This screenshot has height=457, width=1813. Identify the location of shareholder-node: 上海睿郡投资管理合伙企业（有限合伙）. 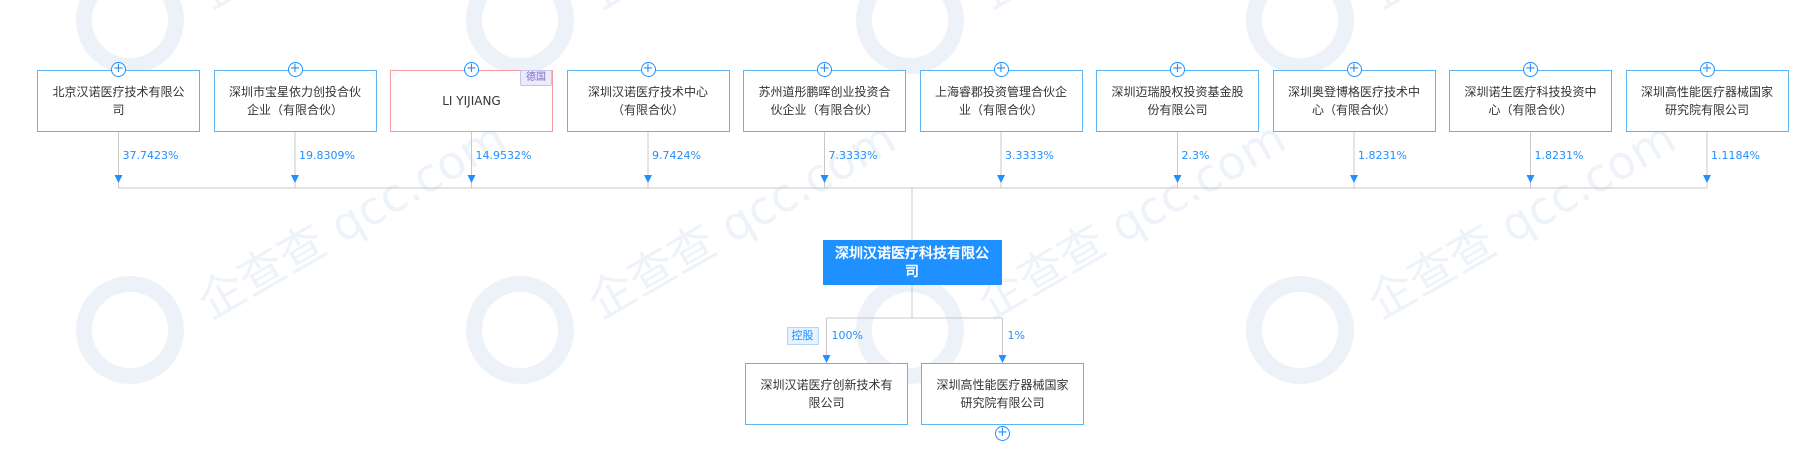
(1001, 101).